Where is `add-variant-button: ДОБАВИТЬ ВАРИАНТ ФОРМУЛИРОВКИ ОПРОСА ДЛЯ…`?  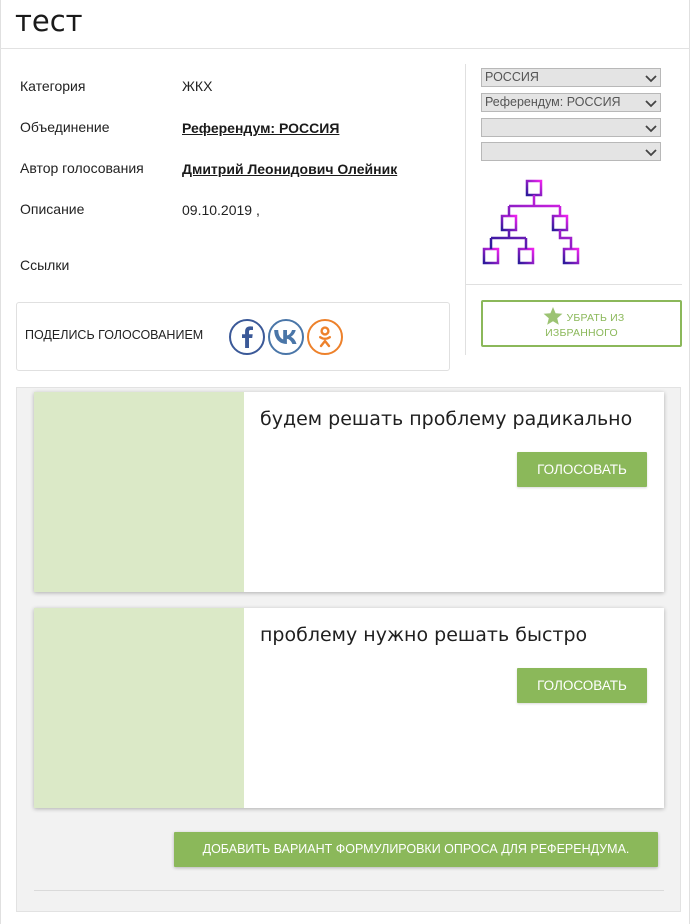 add-variant-button: ДОБАВИТЬ ВАРИАНТ ФОРМУЛИРОВКИ ОПРОСА ДЛЯ… is located at coordinates (416, 849).